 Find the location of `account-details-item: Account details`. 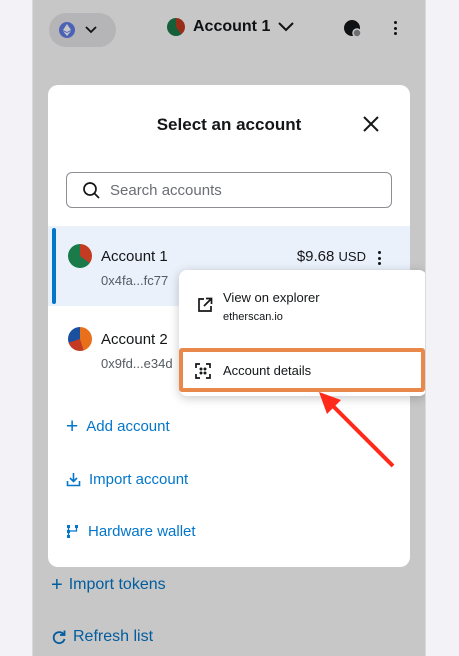

account-details-item: Account details is located at coordinates (302, 370).